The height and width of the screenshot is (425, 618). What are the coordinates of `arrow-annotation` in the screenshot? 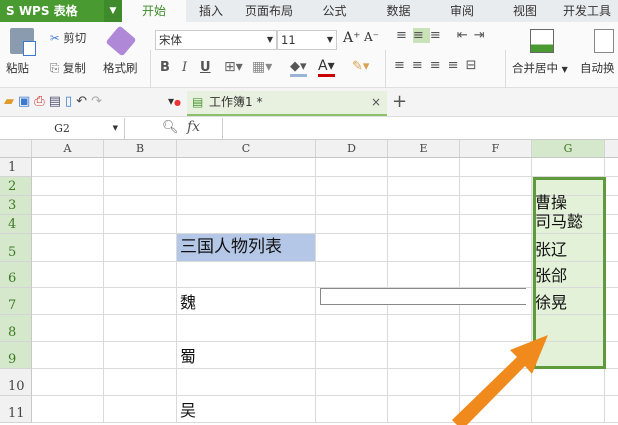 It's located at (500, 380).